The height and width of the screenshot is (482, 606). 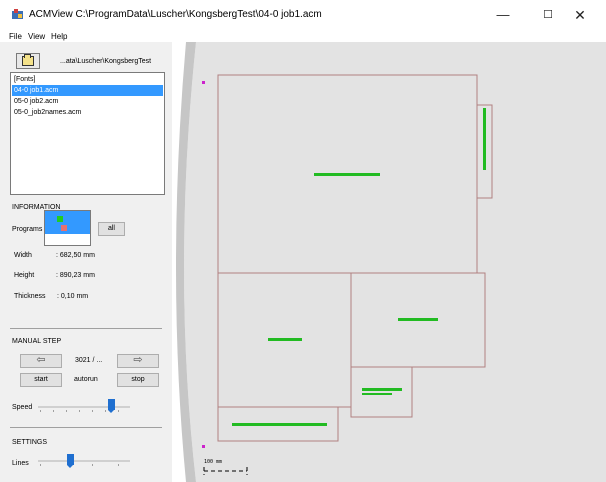 I want to click on file-list-item: 04-0 job1.acm, so click(x=87, y=90).